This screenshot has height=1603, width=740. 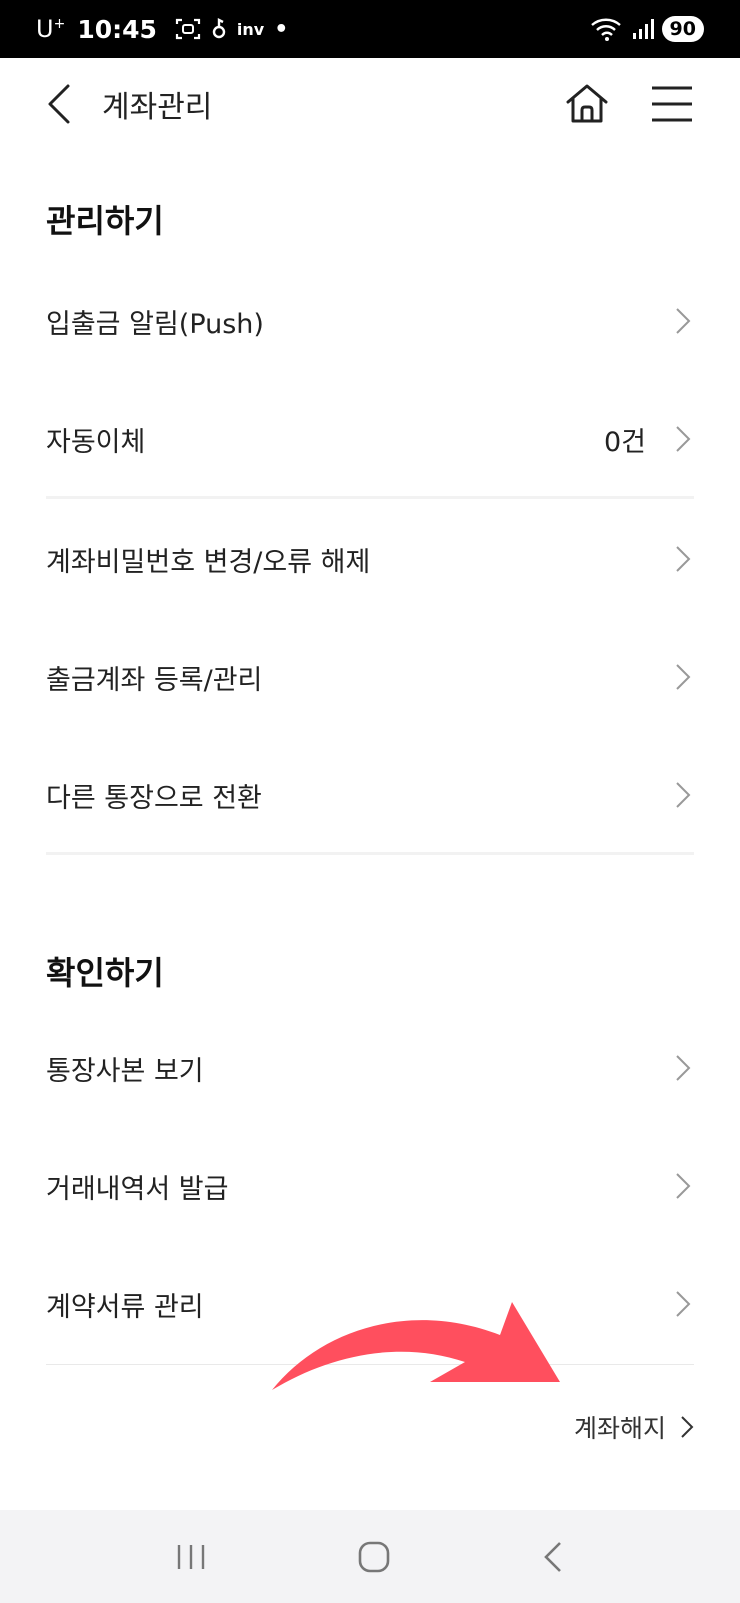 I want to click on menu-item-label: 출금계좌 등록/관리, so click(x=154, y=680).